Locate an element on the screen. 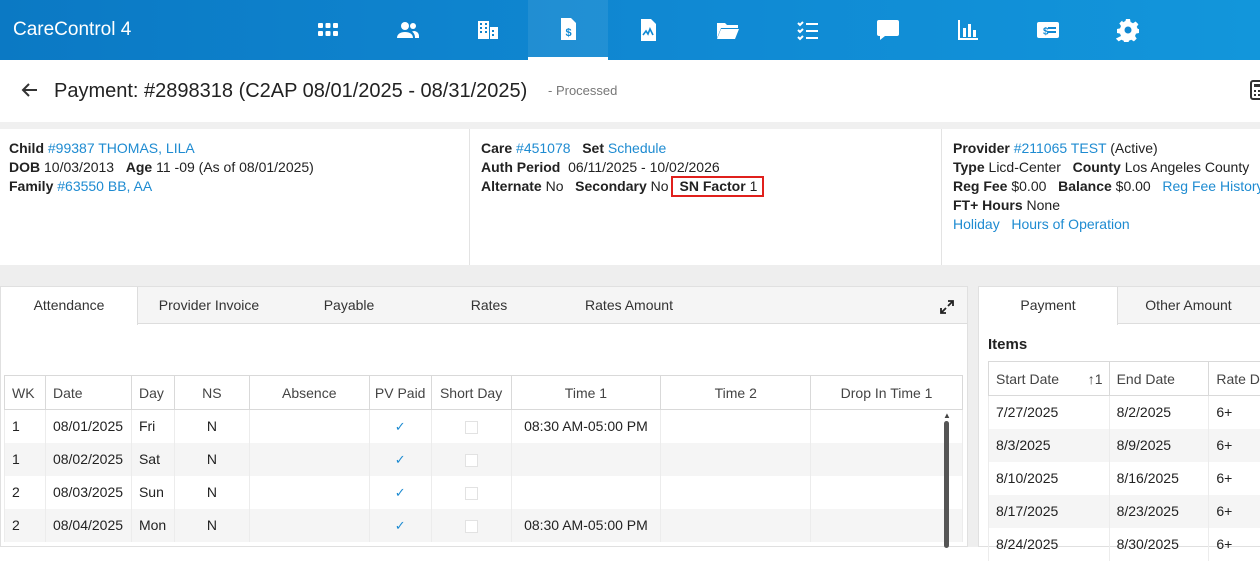  scrollbar-thumb is located at coordinates (946, 484).